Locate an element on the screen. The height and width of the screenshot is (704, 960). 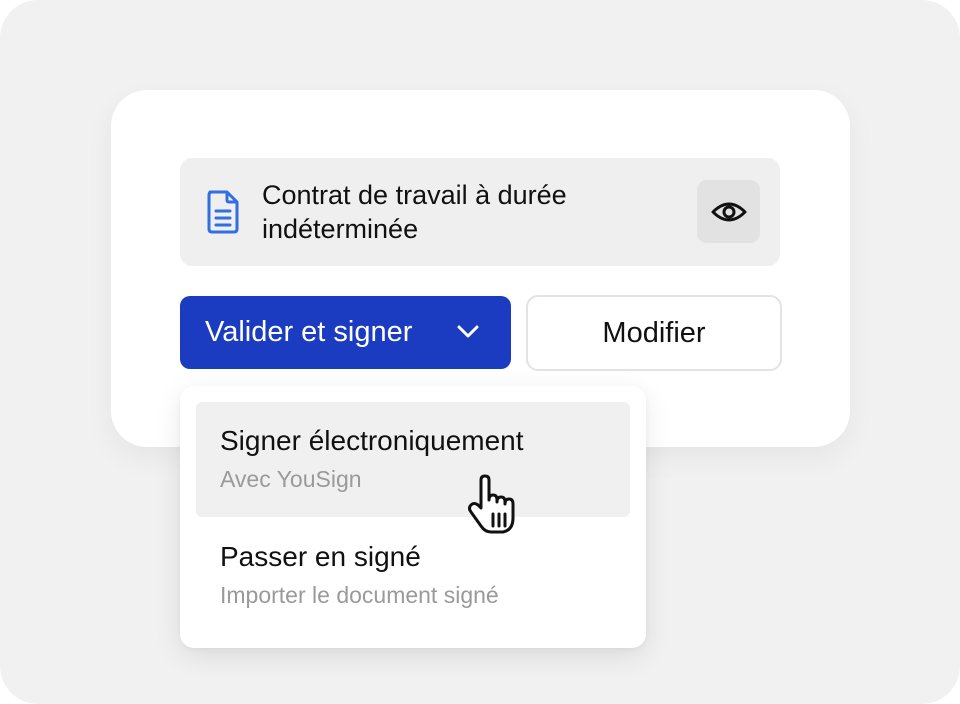
menu-item-title: Passer en signé is located at coordinates (320, 556).